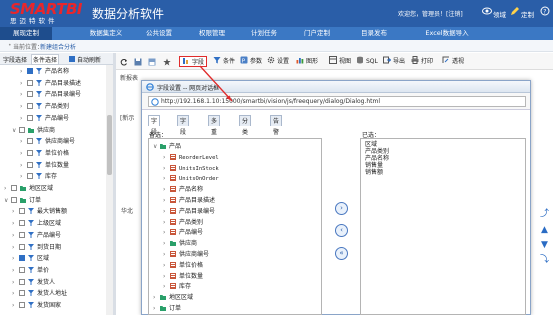 The image size is (553, 315). I want to click on selected-field-item: 销售额, so click(374, 172).